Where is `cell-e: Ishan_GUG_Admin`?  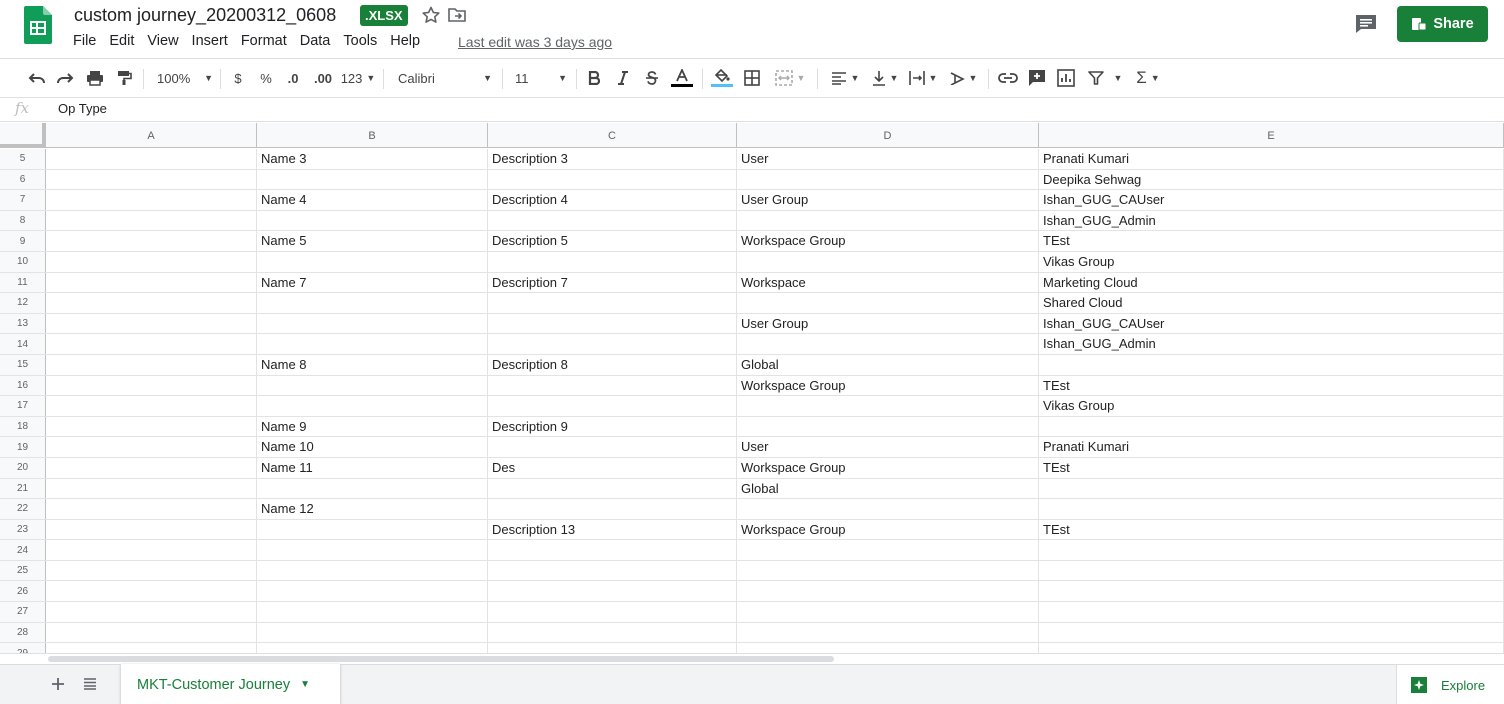 cell-e: Ishan_GUG_Admin is located at coordinates (1271, 344).